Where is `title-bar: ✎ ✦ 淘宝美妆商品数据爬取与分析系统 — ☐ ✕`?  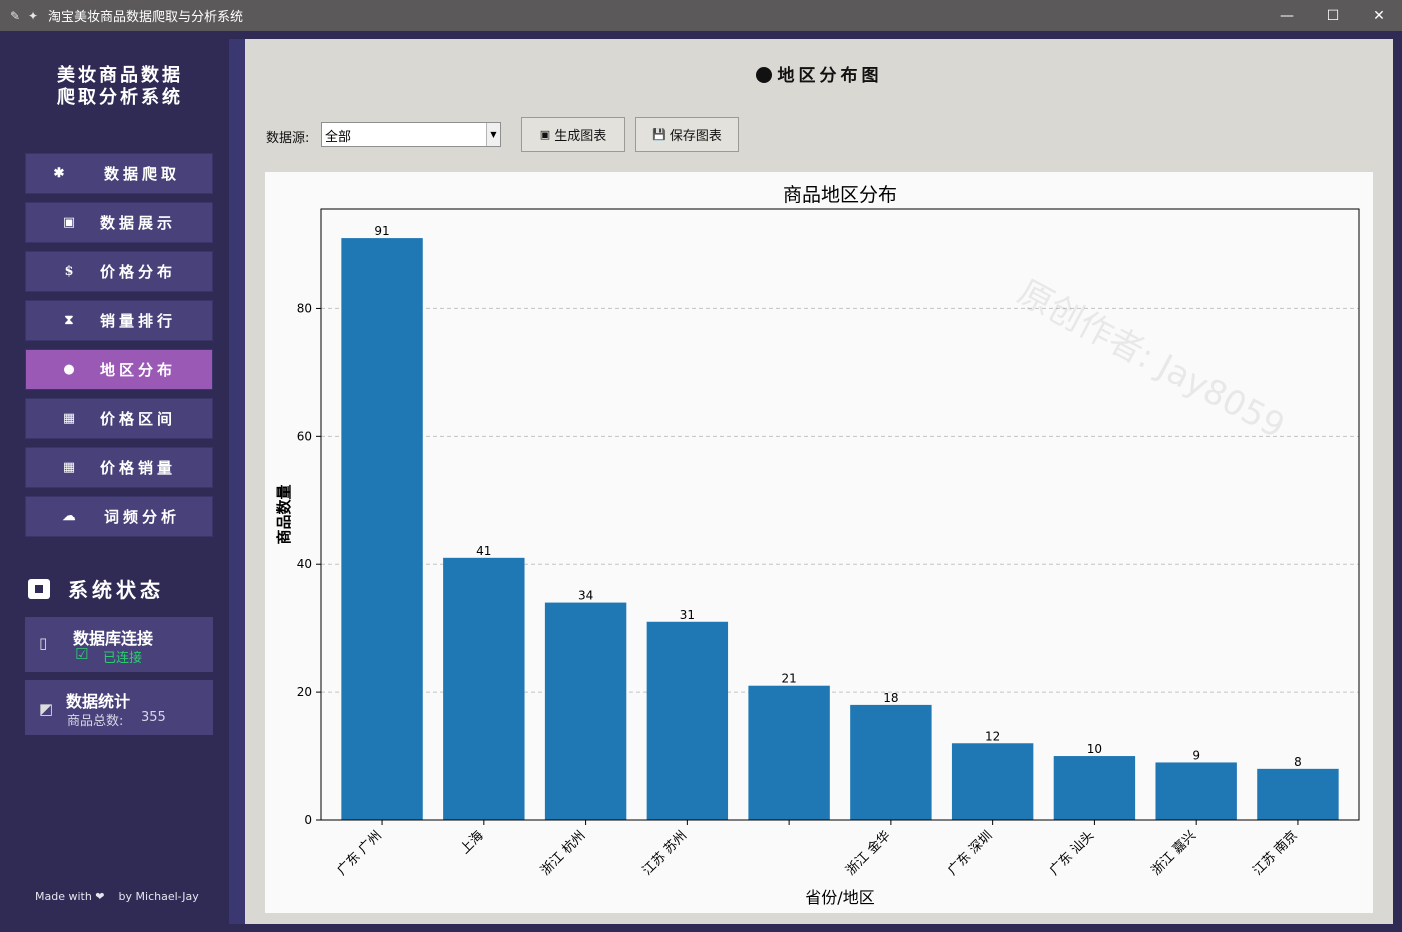 title-bar: ✎ ✦ 淘宝美妆商品数据爬取与分析系统 — ☐ ✕ is located at coordinates (701, 15).